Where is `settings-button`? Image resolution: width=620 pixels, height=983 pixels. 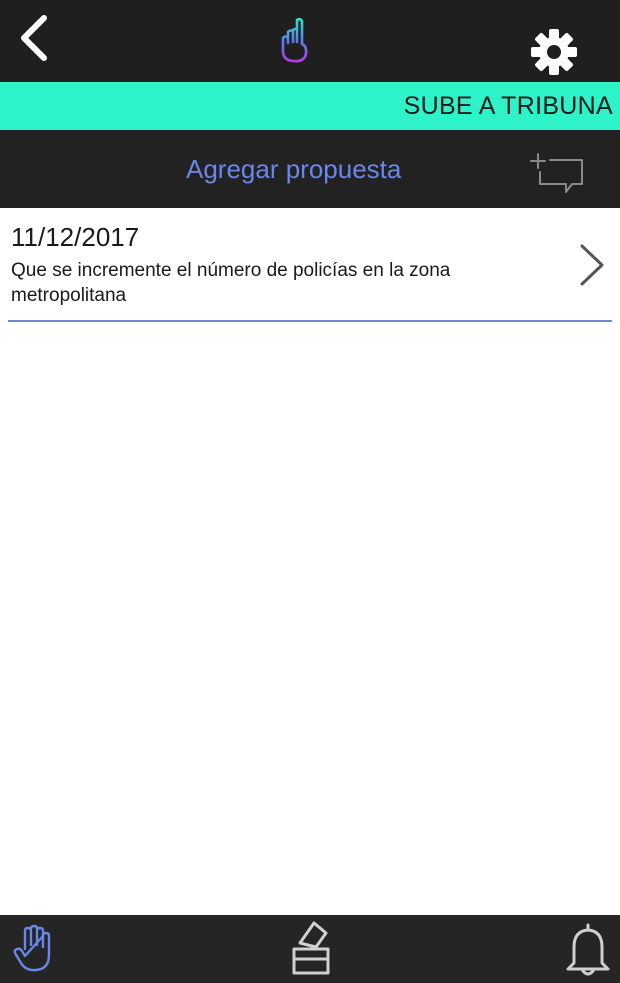 settings-button is located at coordinates (554, 52).